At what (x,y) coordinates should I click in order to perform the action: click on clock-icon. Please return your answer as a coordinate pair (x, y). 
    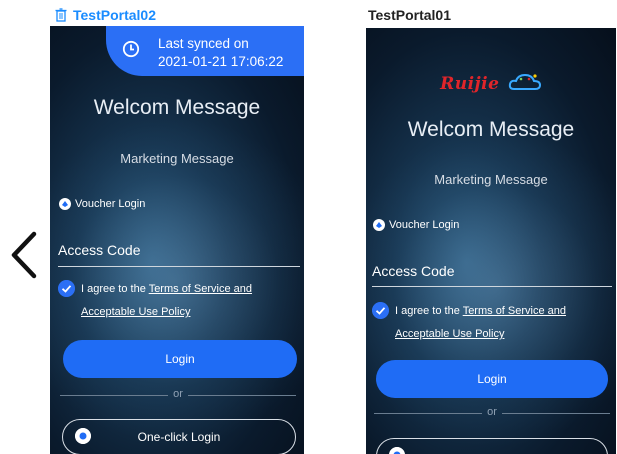
    Looking at the image, I should click on (131, 49).